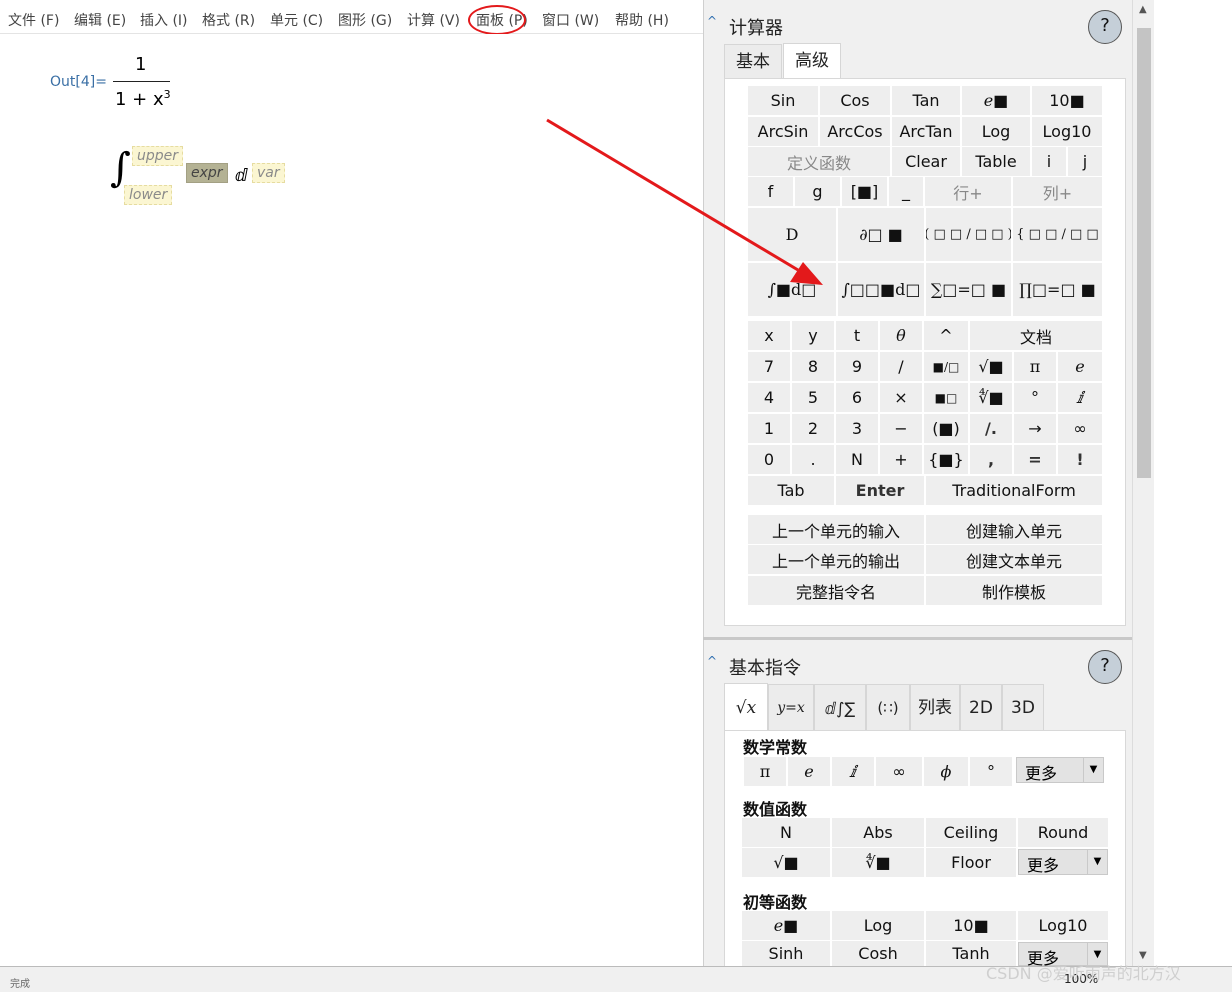 This screenshot has height=992, width=1232. I want to click on key-3: 3, so click(857, 428).